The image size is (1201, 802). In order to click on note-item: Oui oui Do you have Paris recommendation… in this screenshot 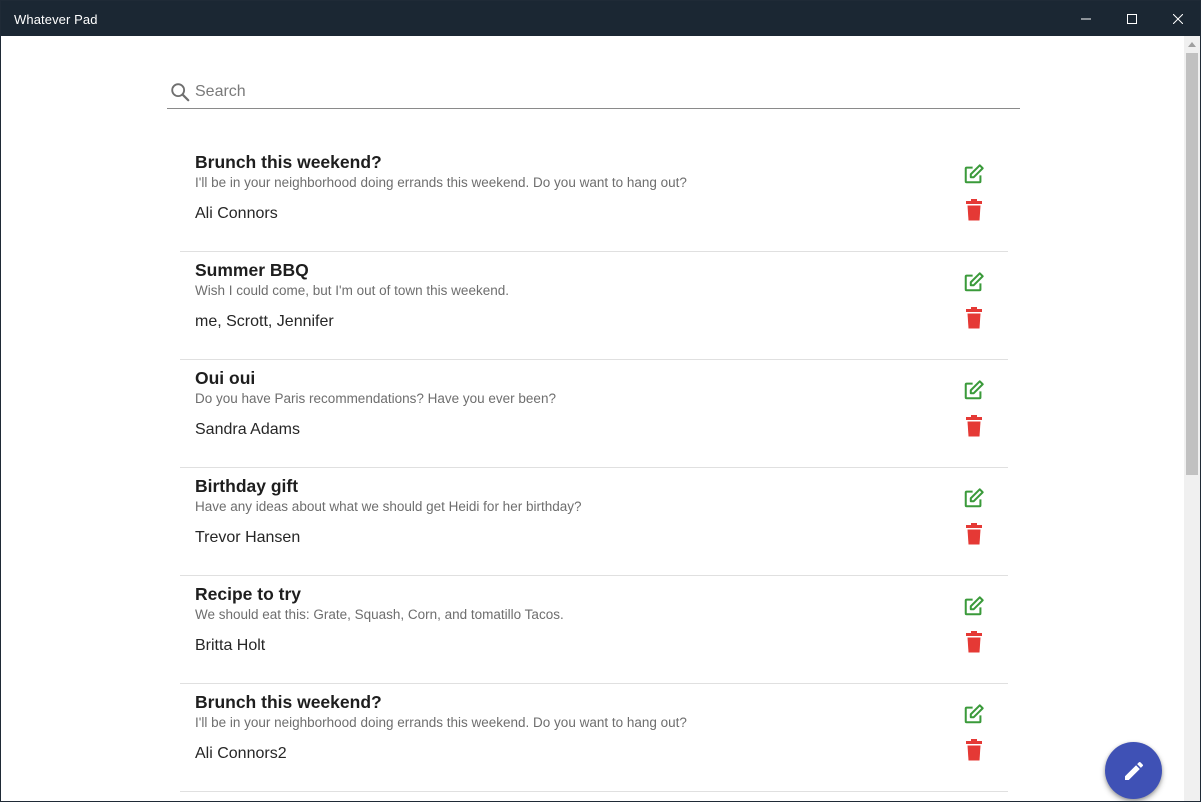, I will do `click(594, 414)`.